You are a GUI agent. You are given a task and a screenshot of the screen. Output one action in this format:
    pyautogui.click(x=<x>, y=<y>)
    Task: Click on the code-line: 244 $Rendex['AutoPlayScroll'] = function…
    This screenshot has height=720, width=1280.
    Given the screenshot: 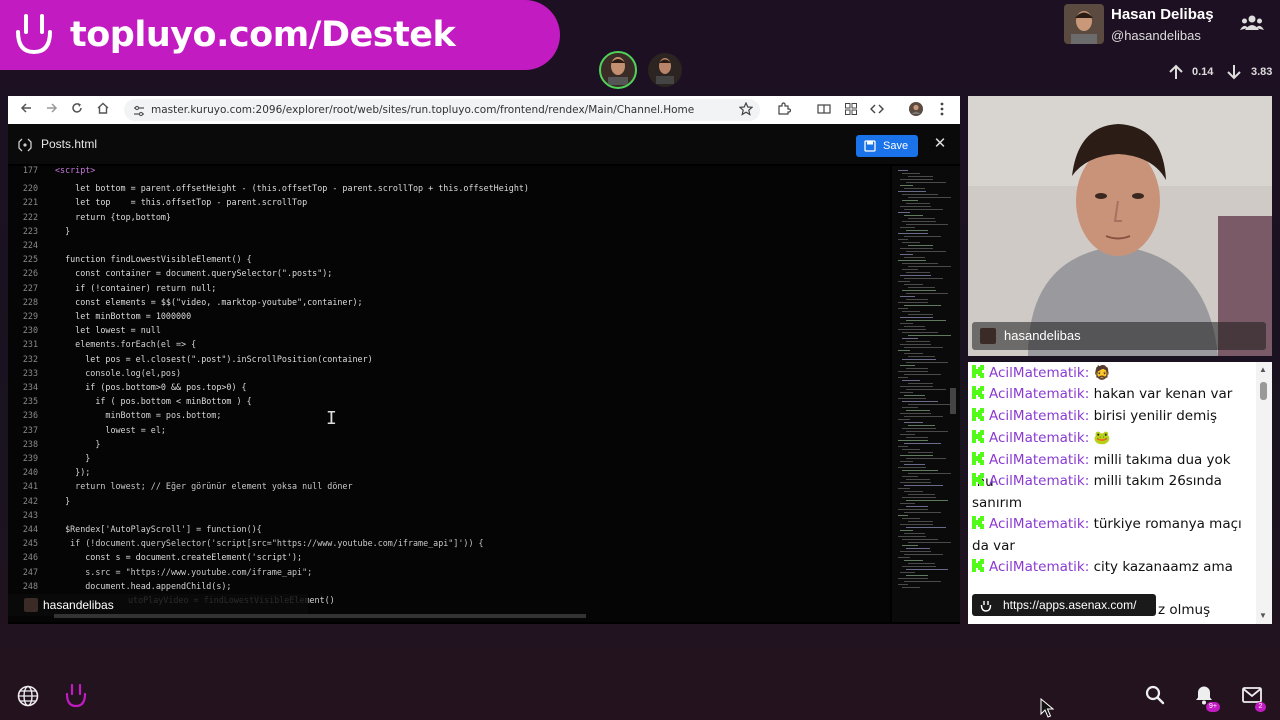 What is the action you would take?
    pyautogui.click(x=449, y=529)
    